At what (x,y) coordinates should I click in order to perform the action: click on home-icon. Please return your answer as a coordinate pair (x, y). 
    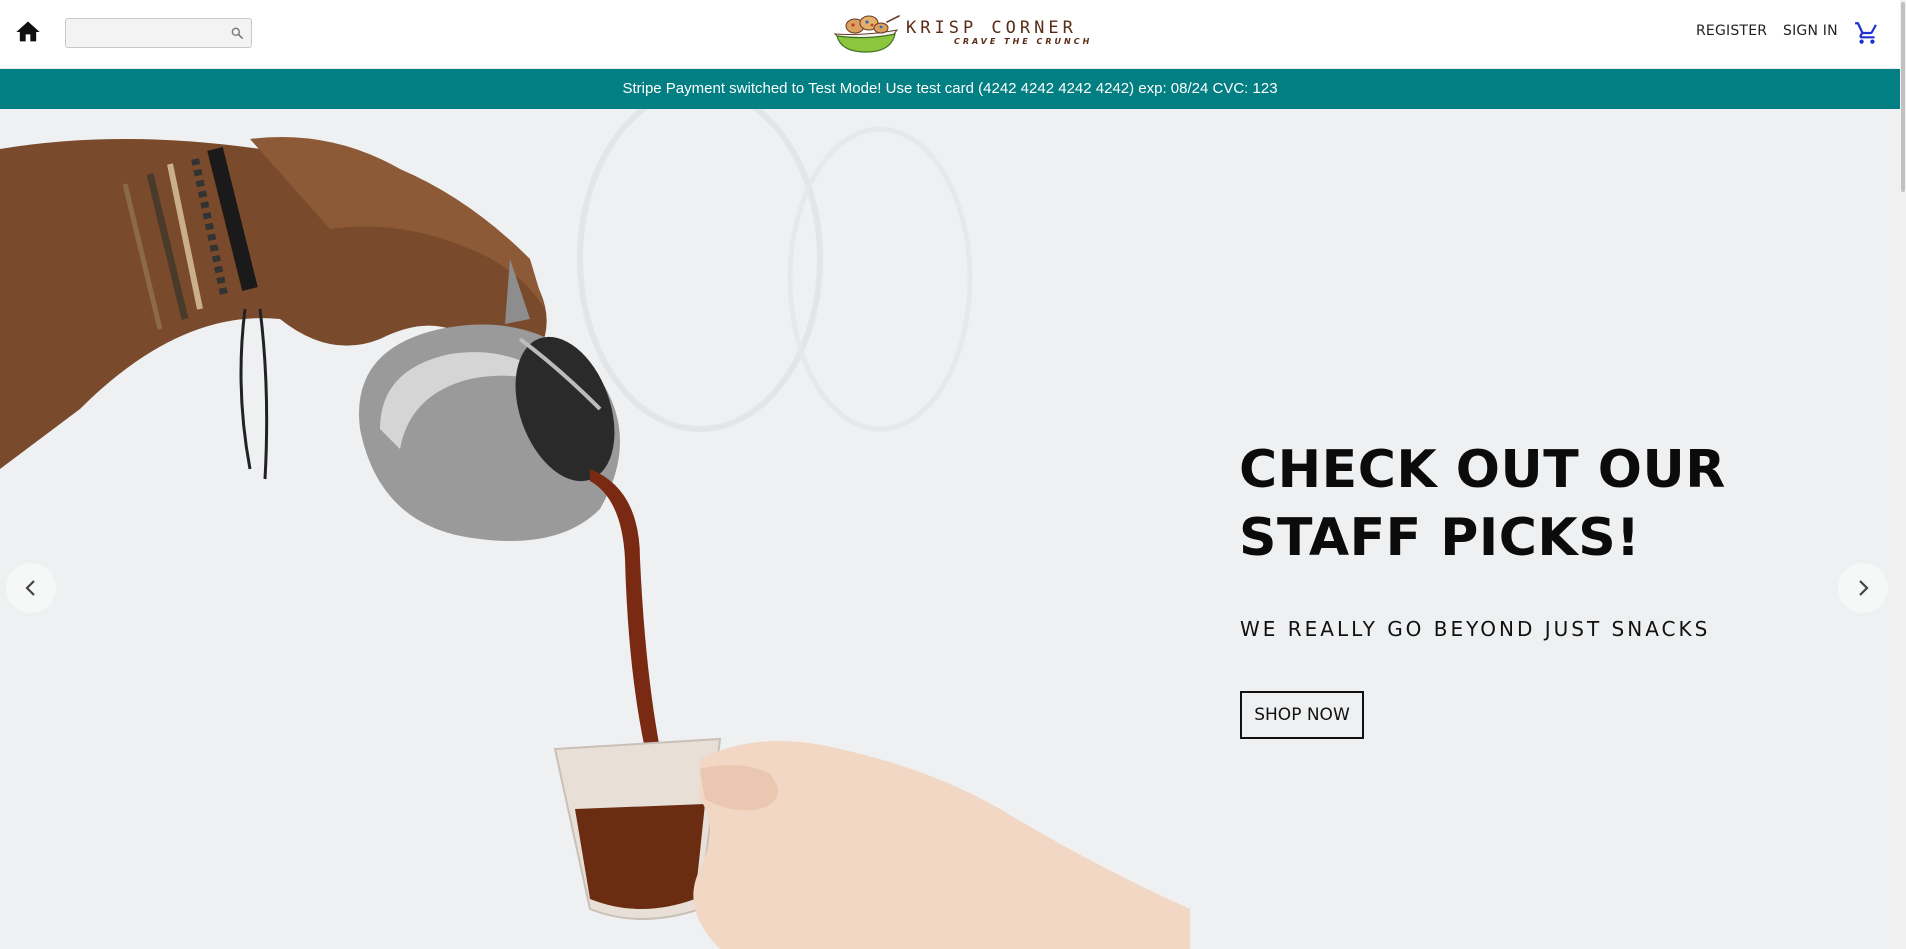
    Looking at the image, I should click on (28, 31).